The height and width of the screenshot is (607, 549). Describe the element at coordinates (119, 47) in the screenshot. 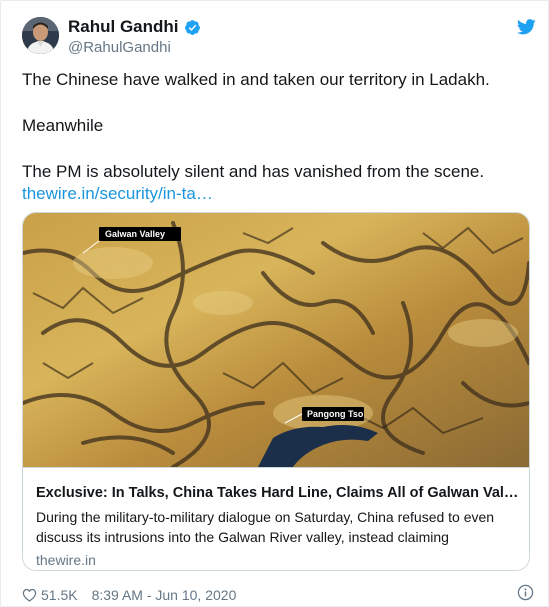

I see `author-handle: @RahulGandhi` at that location.